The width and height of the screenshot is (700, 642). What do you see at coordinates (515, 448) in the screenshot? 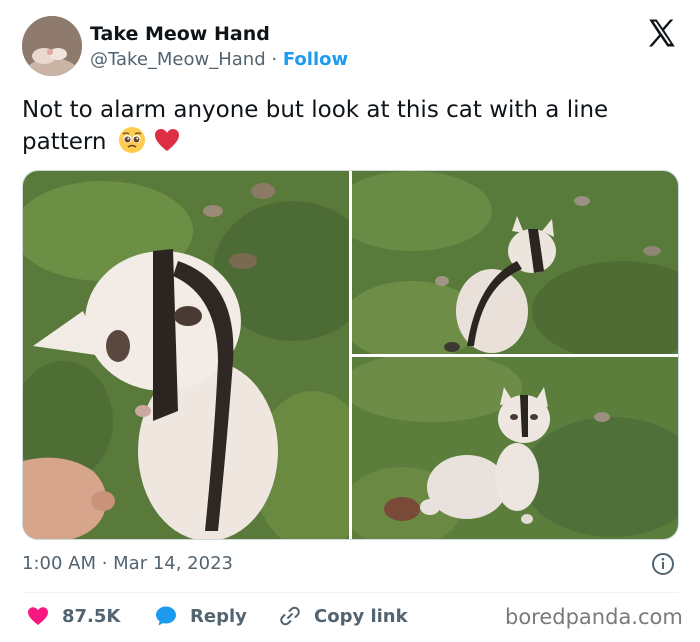
I see `photo-cat-facing-front` at bounding box center [515, 448].